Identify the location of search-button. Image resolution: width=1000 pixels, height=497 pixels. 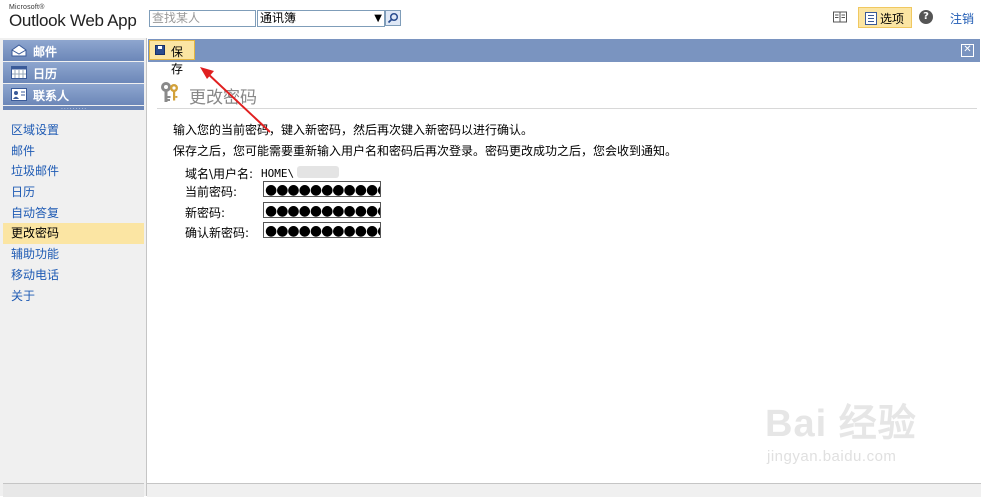
(393, 18).